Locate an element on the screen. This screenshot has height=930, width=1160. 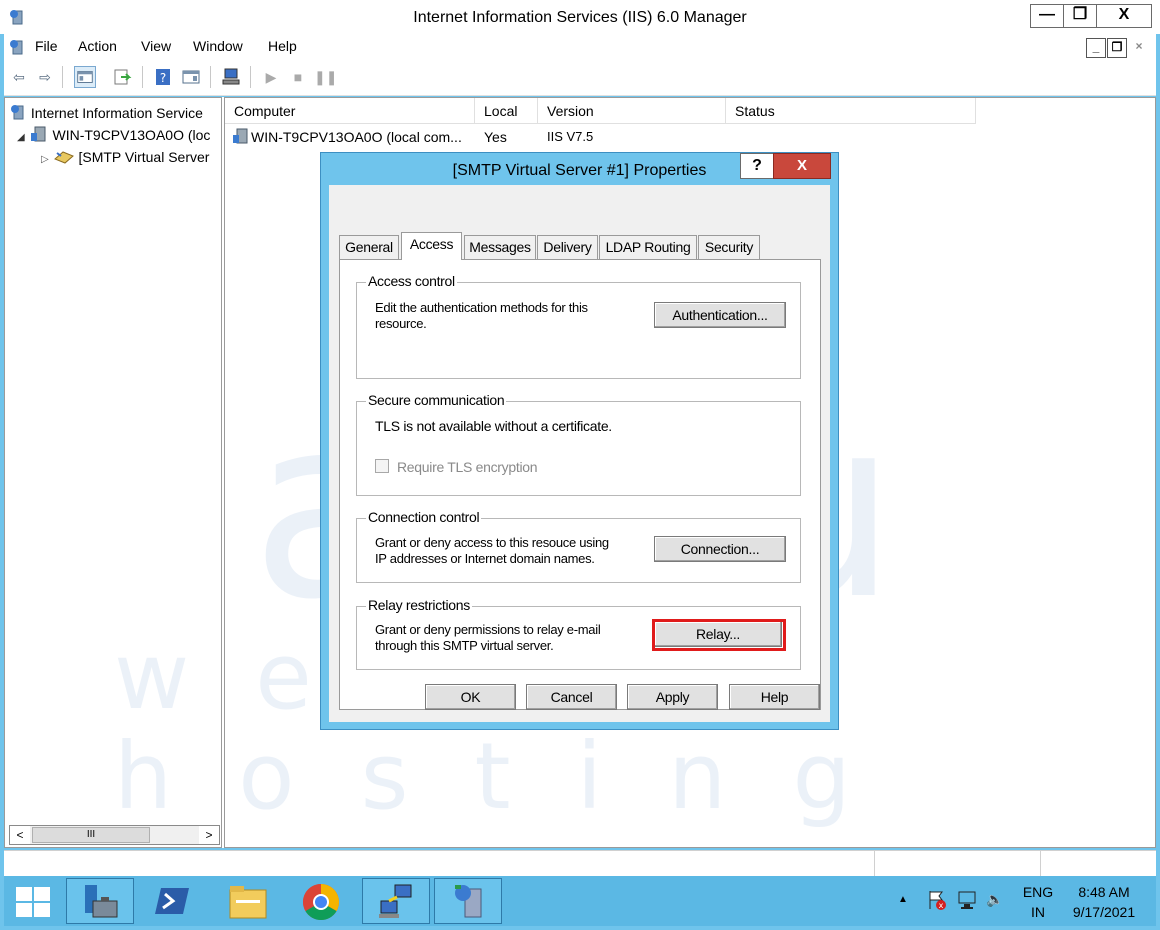
scroll-right-arrow: > is located at coordinates (209, 835).